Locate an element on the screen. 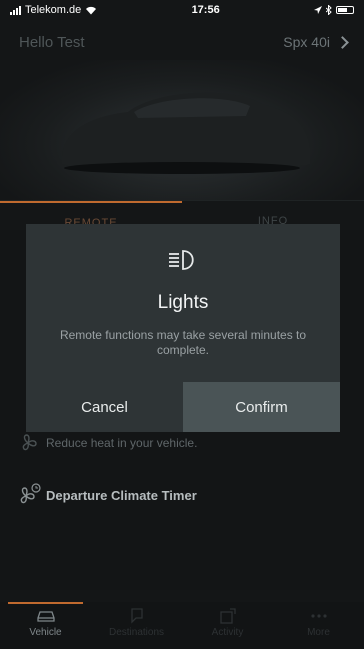  list-item-departure-timer: Departure Climate Timer is located at coordinates (182, 495).